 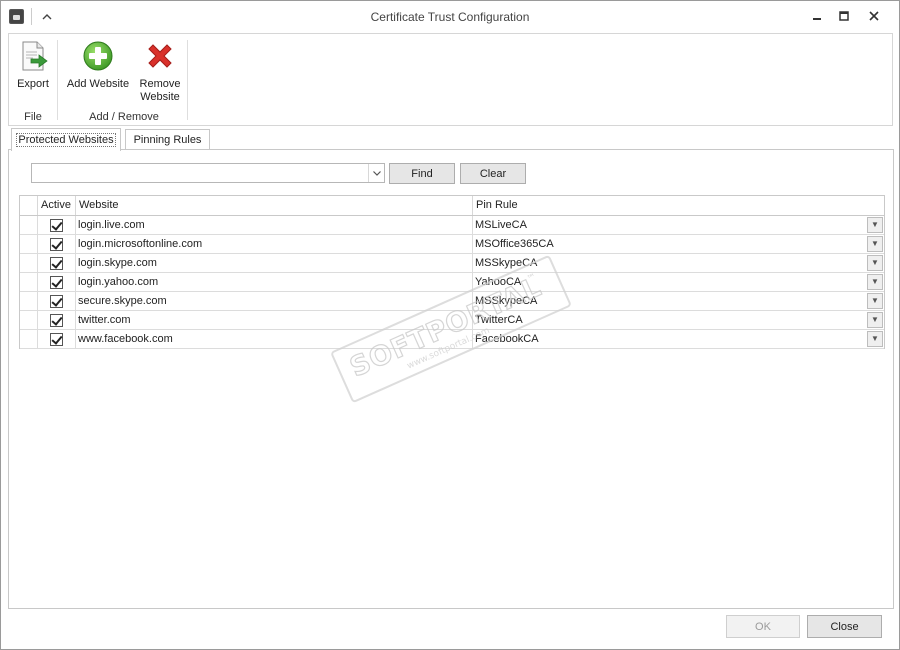 What do you see at coordinates (98, 56) in the screenshot?
I see `add-icon` at bounding box center [98, 56].